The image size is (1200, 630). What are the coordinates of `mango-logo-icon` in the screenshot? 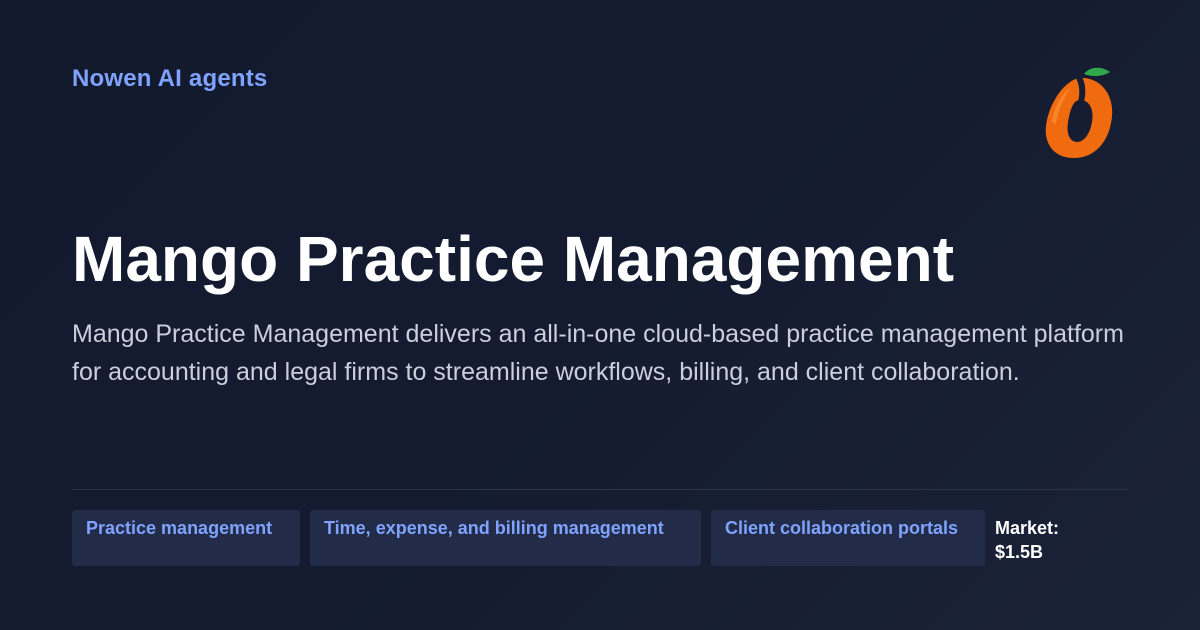 It's located at (1079, 112).